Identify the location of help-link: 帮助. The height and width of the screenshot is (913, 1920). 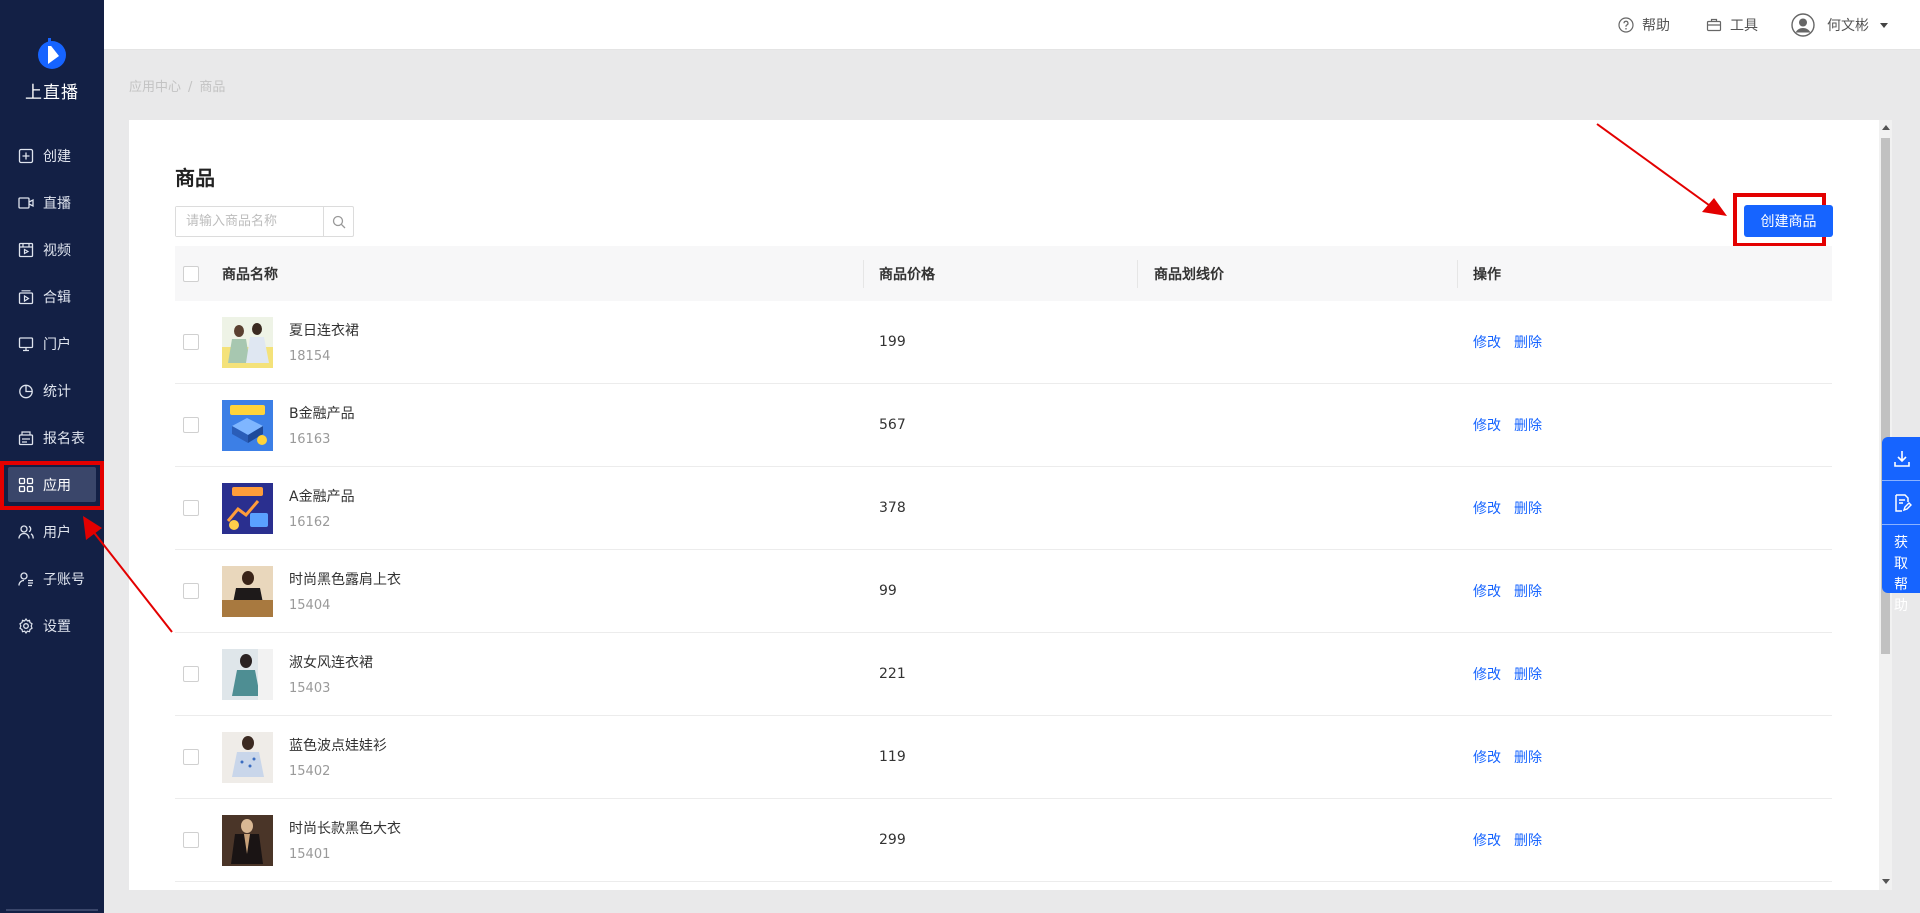
(1644, 25).